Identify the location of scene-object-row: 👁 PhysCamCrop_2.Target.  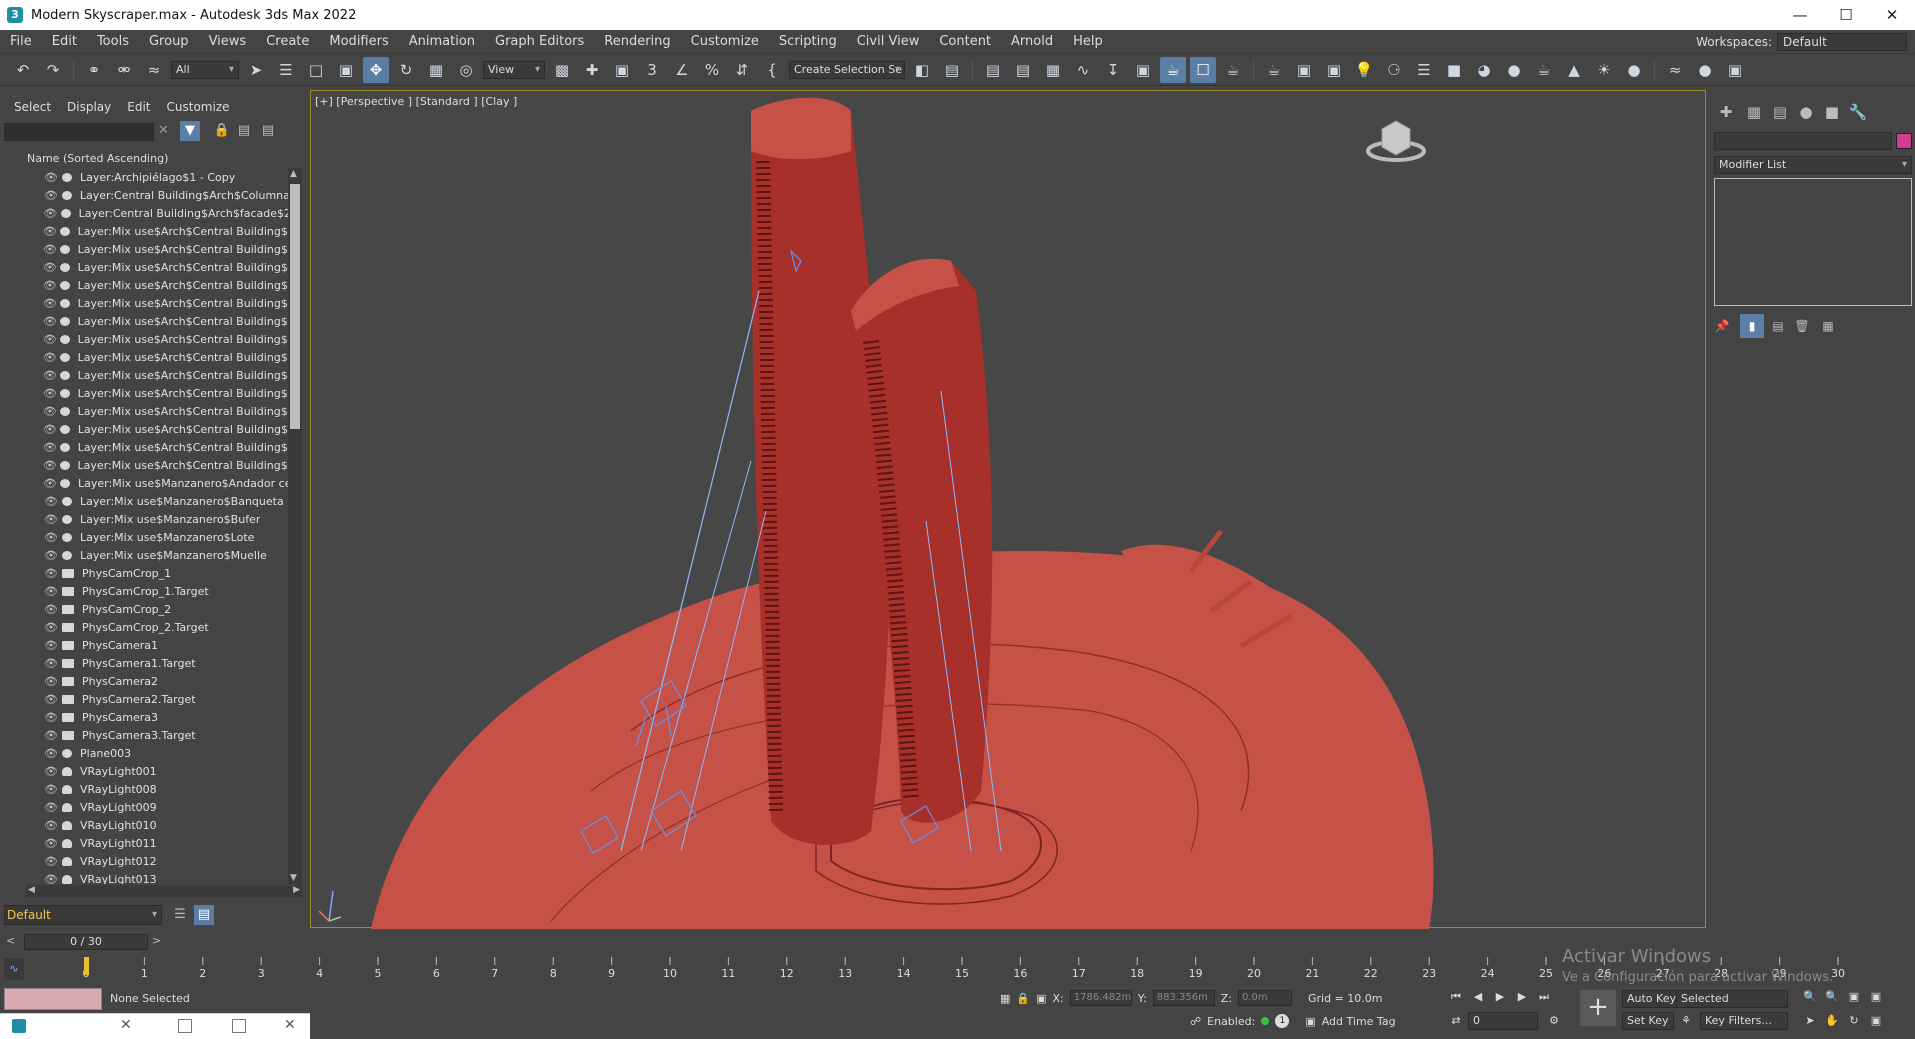
(157, 627).